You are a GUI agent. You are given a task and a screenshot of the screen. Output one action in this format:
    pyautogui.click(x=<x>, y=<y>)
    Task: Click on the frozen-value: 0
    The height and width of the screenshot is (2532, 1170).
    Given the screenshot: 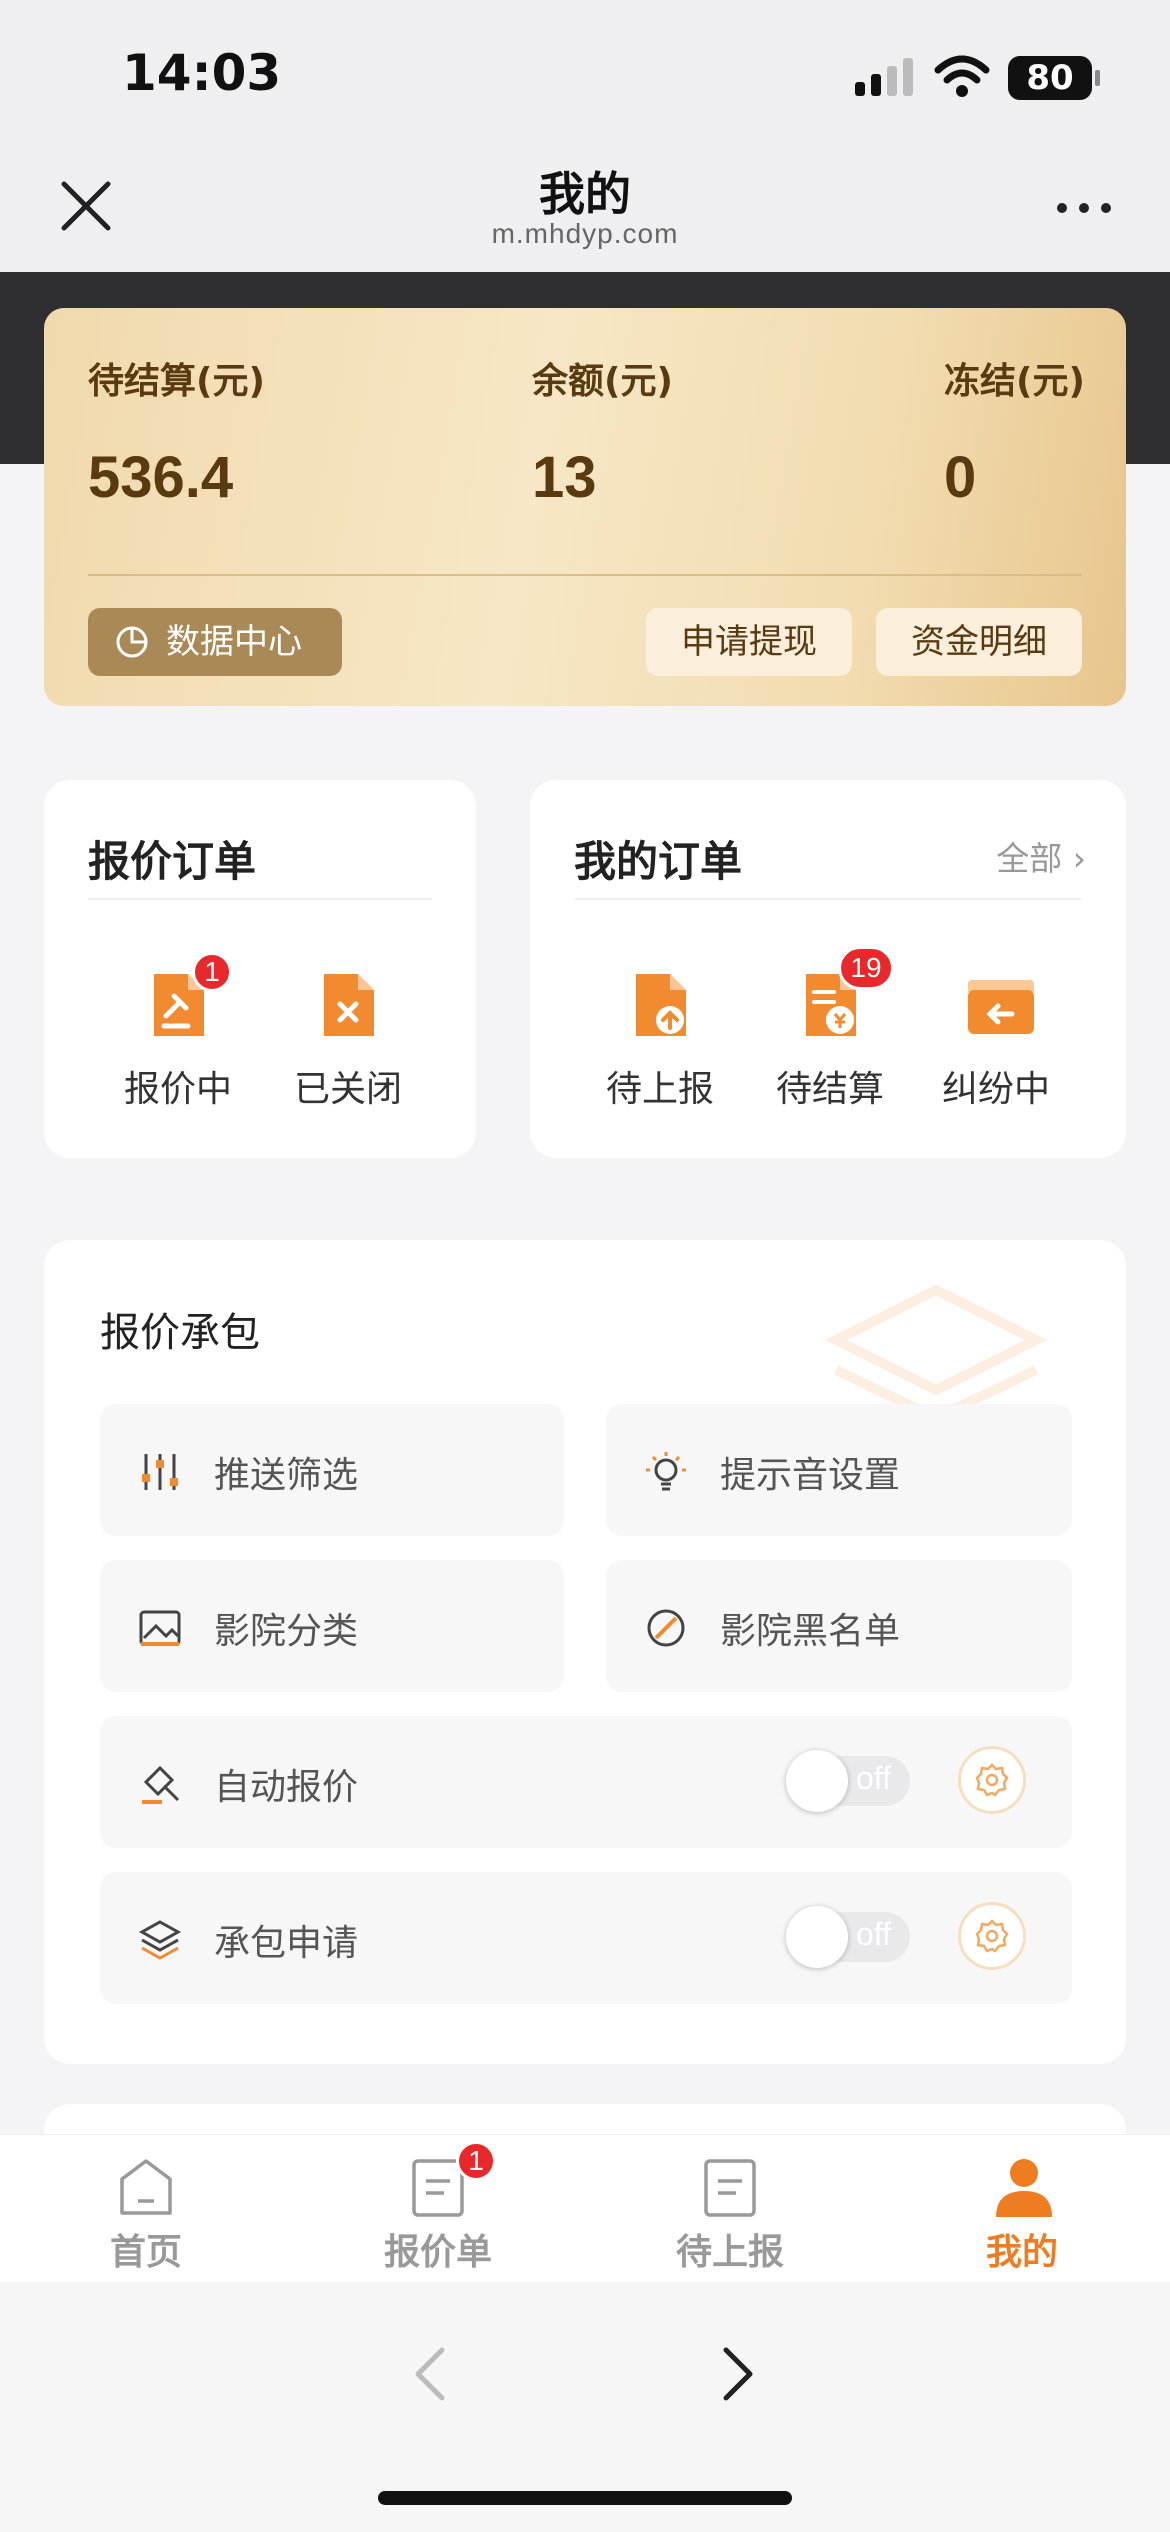 What is the action you would take?
    pyautogui.click(x=960, y=477)
    